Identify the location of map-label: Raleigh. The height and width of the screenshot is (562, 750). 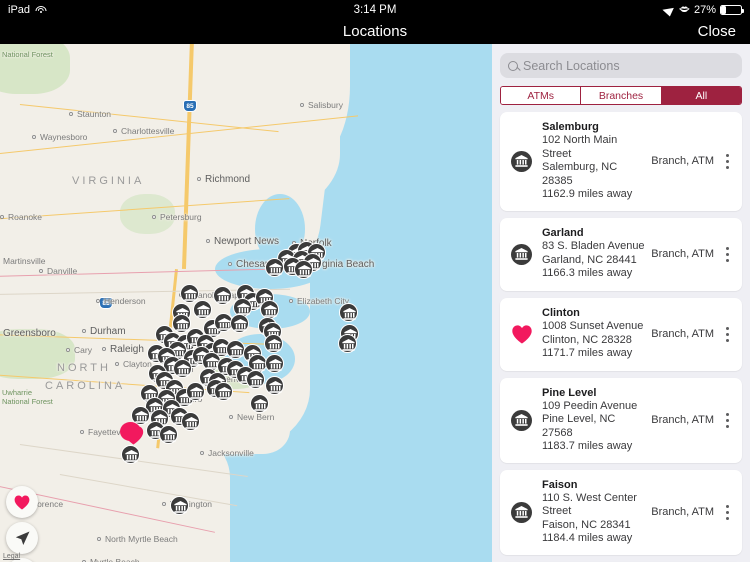
(127, 349).